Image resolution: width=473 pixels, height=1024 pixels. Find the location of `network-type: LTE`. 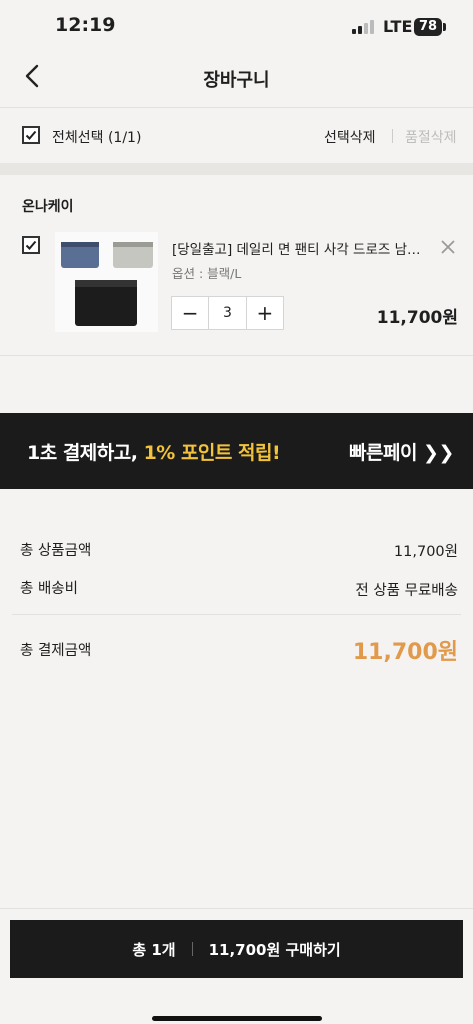

network-type: LTE is located at coordinates (398, 26).